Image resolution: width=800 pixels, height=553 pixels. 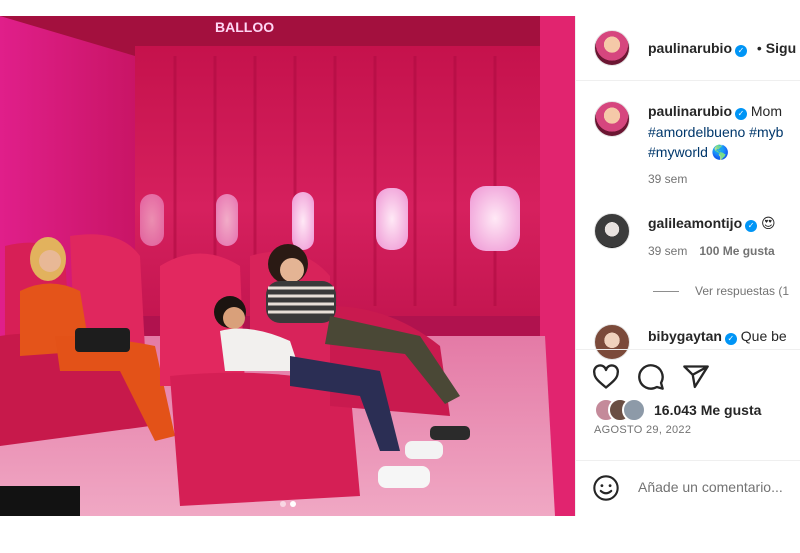 I want to click on caption-hashtags: #amordelbueno #myb, so click(x=715, y=132).